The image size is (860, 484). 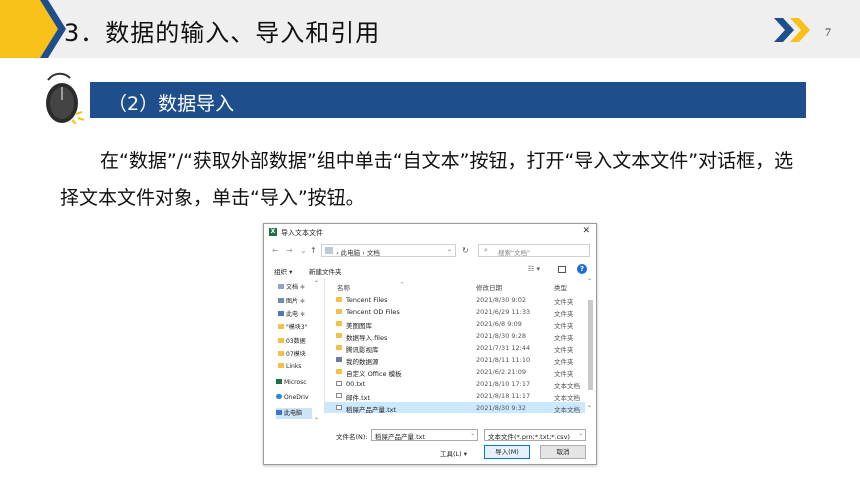 What do you see at coordinates (65, 98) in the screenshot?
I see `mouse-icon` at bounding box center [65, 98].